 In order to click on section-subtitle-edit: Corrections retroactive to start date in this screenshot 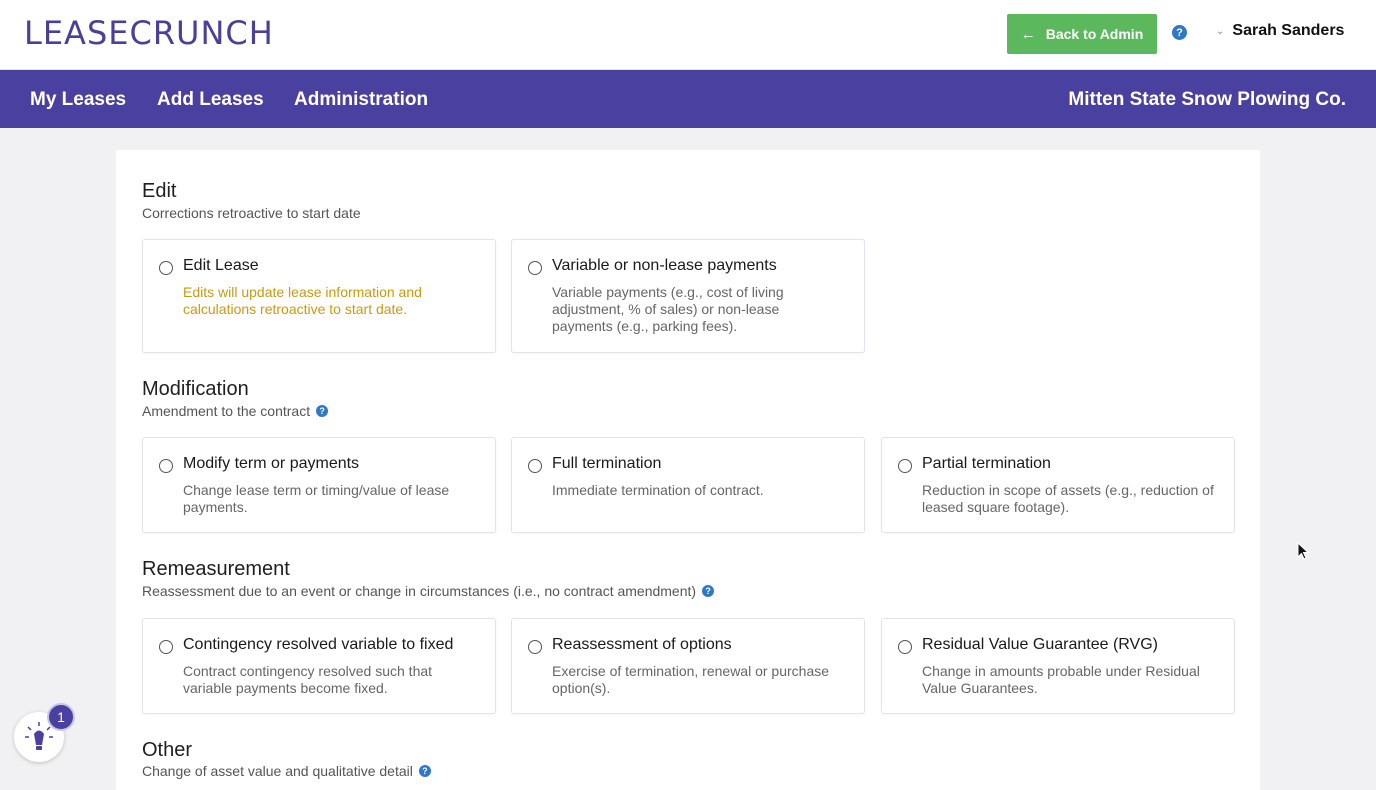, I will do `click(251, 213)`.